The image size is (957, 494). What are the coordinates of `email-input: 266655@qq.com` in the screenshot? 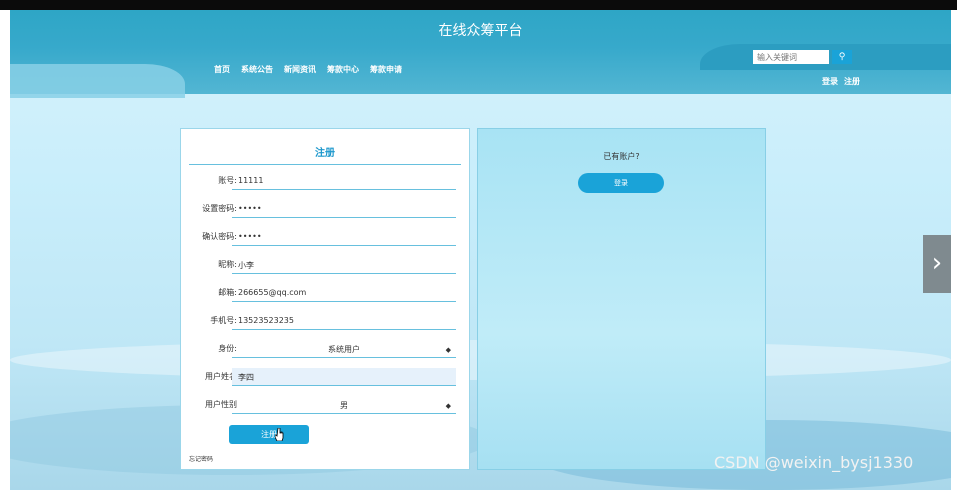 It's located at (344, 293).